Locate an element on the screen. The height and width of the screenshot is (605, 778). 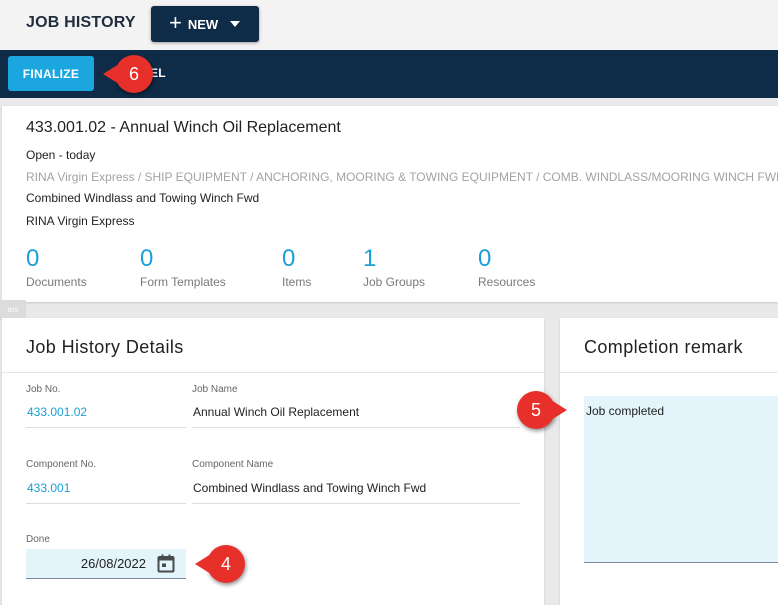
stat-label: Documents is located at coordinates (56, 282).